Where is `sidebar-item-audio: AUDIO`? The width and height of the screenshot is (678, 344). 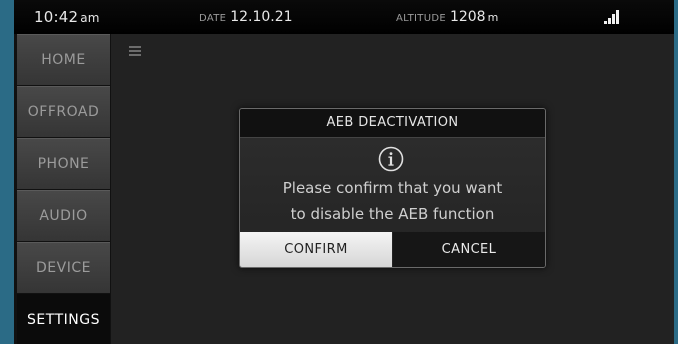 sidebar-item-audio: AUDIO is located at coordinates (63, 215).